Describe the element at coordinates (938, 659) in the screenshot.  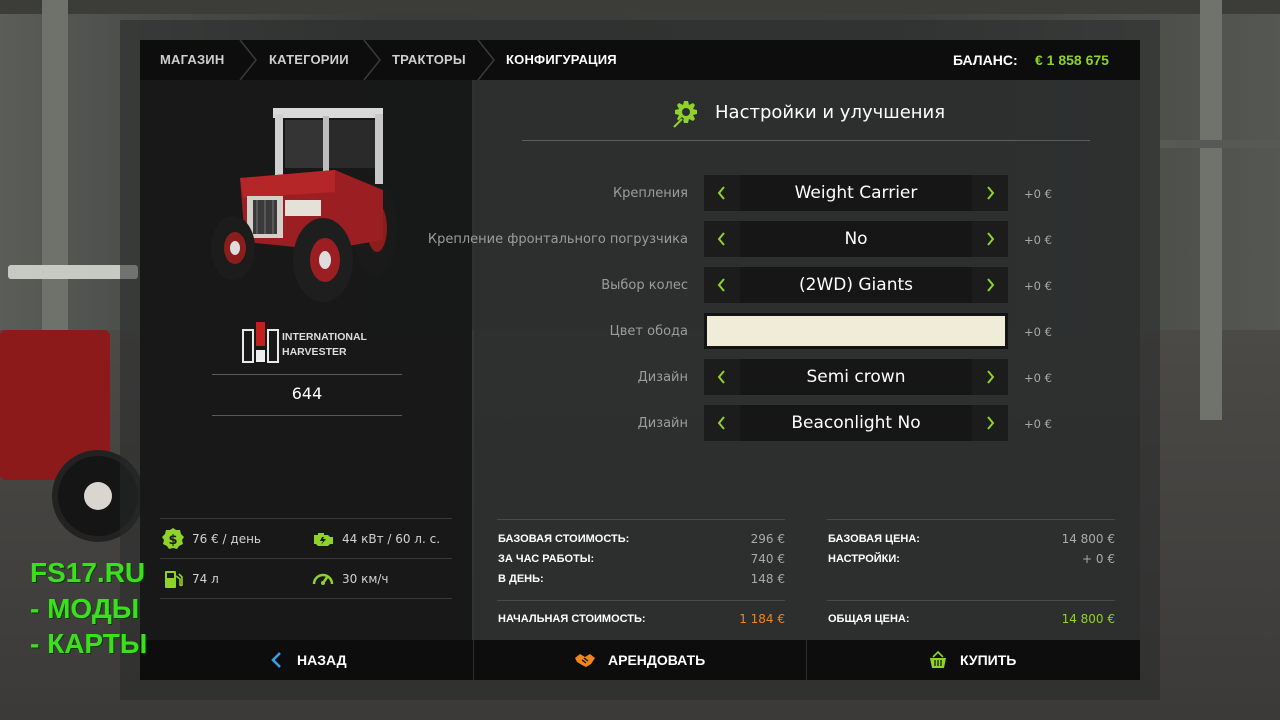
I see `basket-icon` at that location.